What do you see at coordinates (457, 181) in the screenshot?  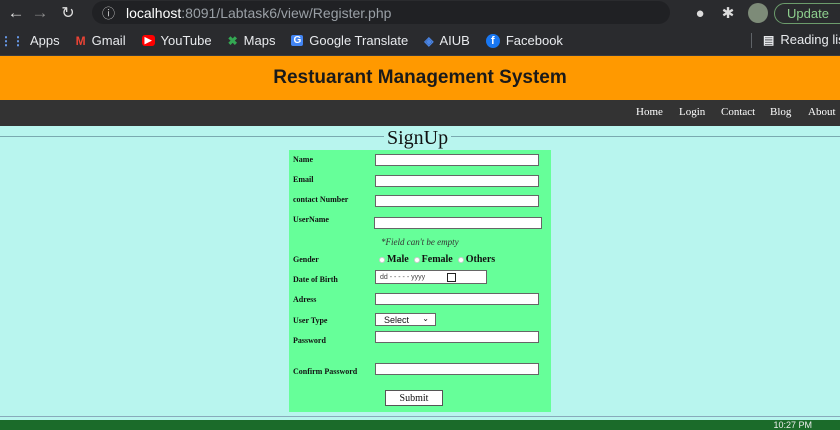 I see `email-input` at bounding box center [457, 181].